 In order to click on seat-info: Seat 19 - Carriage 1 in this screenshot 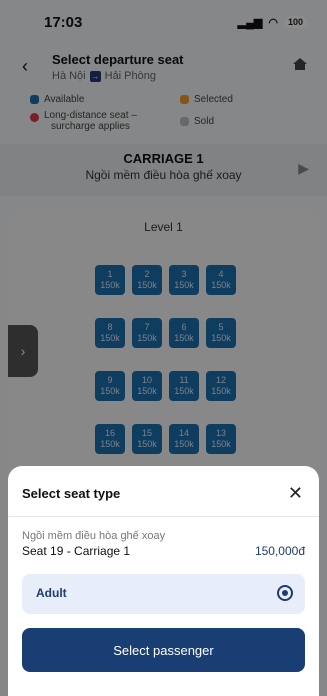, I will do `click(76, 551)`.